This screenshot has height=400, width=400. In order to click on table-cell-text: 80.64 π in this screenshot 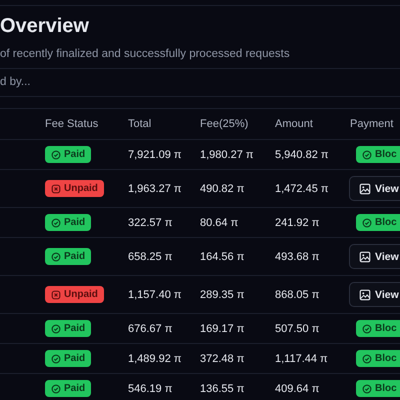, I will do `click(220, 222)`.